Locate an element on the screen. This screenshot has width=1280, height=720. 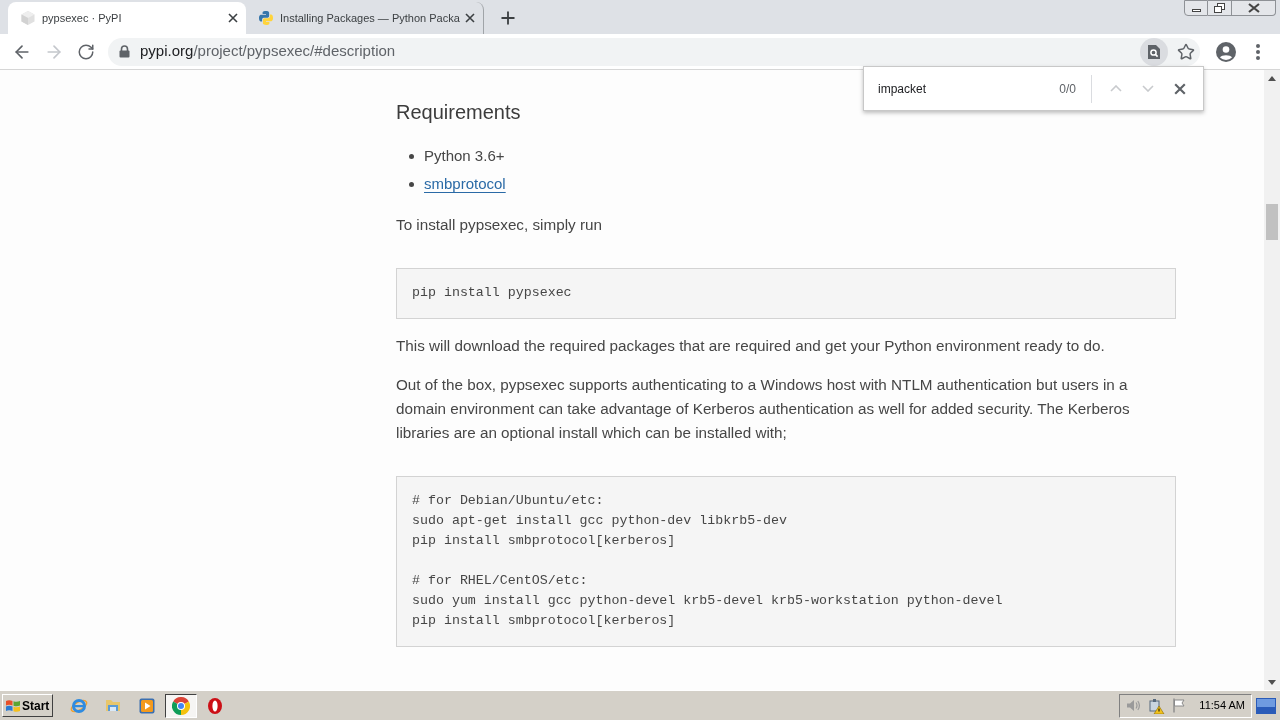
previous-match-icon is located at coordinates (1116, 88).